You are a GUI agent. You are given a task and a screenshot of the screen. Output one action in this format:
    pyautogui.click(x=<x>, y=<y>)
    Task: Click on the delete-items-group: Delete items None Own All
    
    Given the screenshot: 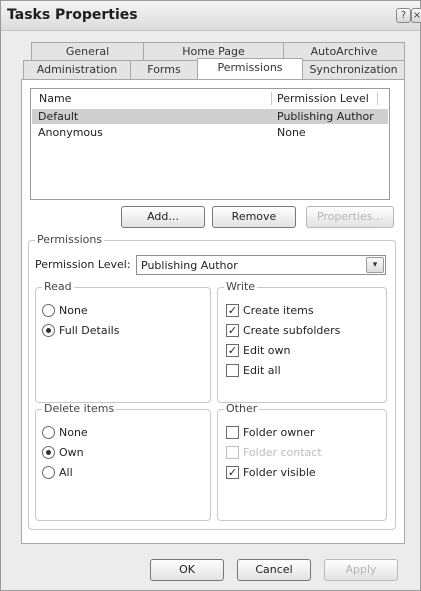 What is the action you would take?
    pyautogui.click(x=123, y=462)
    